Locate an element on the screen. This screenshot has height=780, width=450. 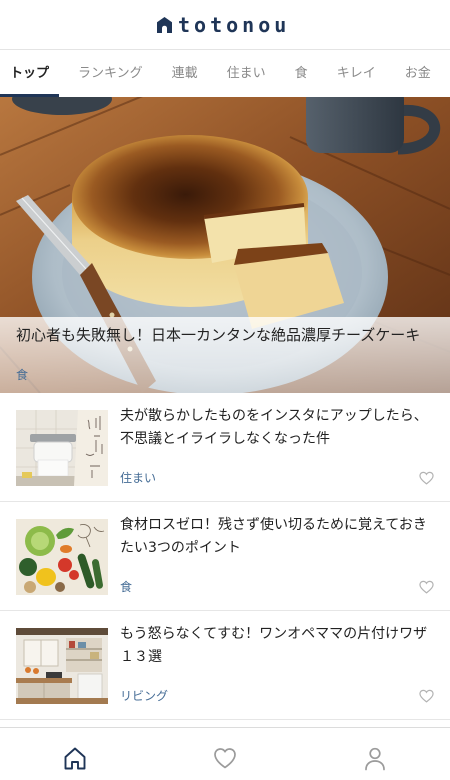
tab-top: トップ is located at coordinates (30, 73).